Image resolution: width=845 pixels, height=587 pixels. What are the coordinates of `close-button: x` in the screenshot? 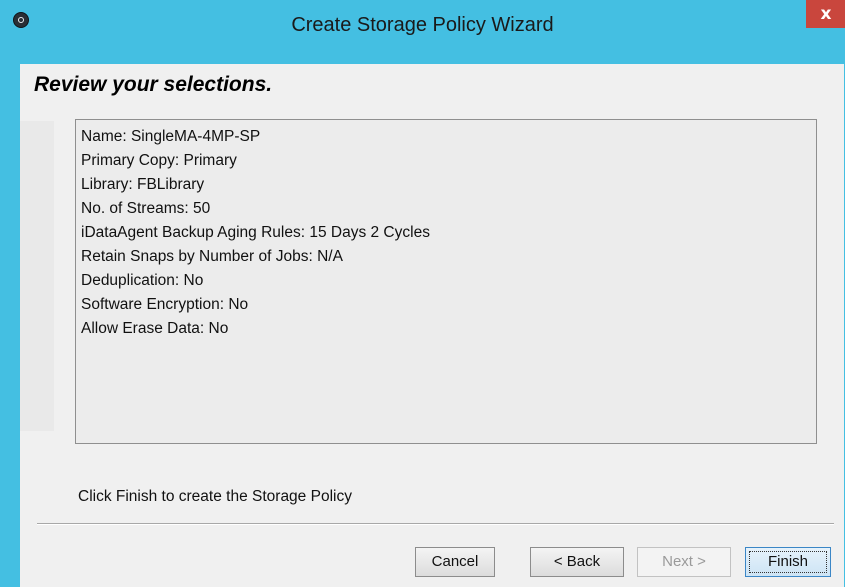 It's located at (825, 14).